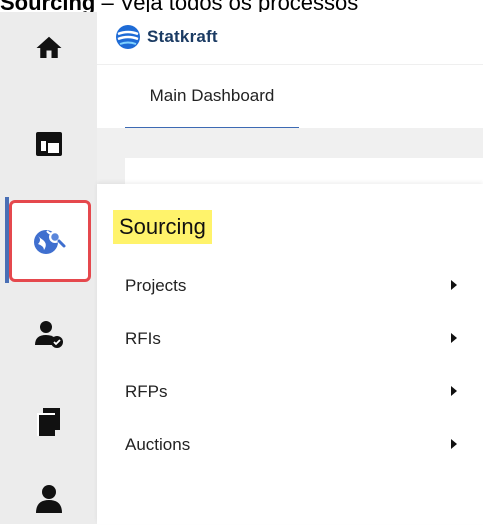 Image resolution: width=483 pixels, height=526 pixels. I want to click on menu-item-label: RFPs, so click(146, 391).